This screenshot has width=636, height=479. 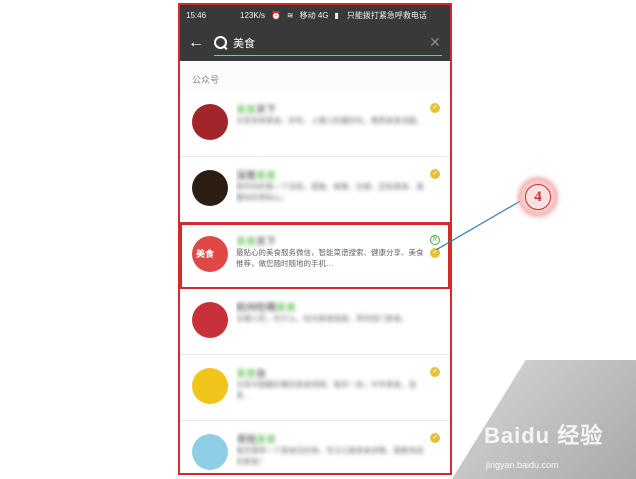 I want to click on result-body: 杭州吃喝美食 去哪儿吃，吃什么，杭州美食指南，带你找门美食。, so click(x=332, y=322).